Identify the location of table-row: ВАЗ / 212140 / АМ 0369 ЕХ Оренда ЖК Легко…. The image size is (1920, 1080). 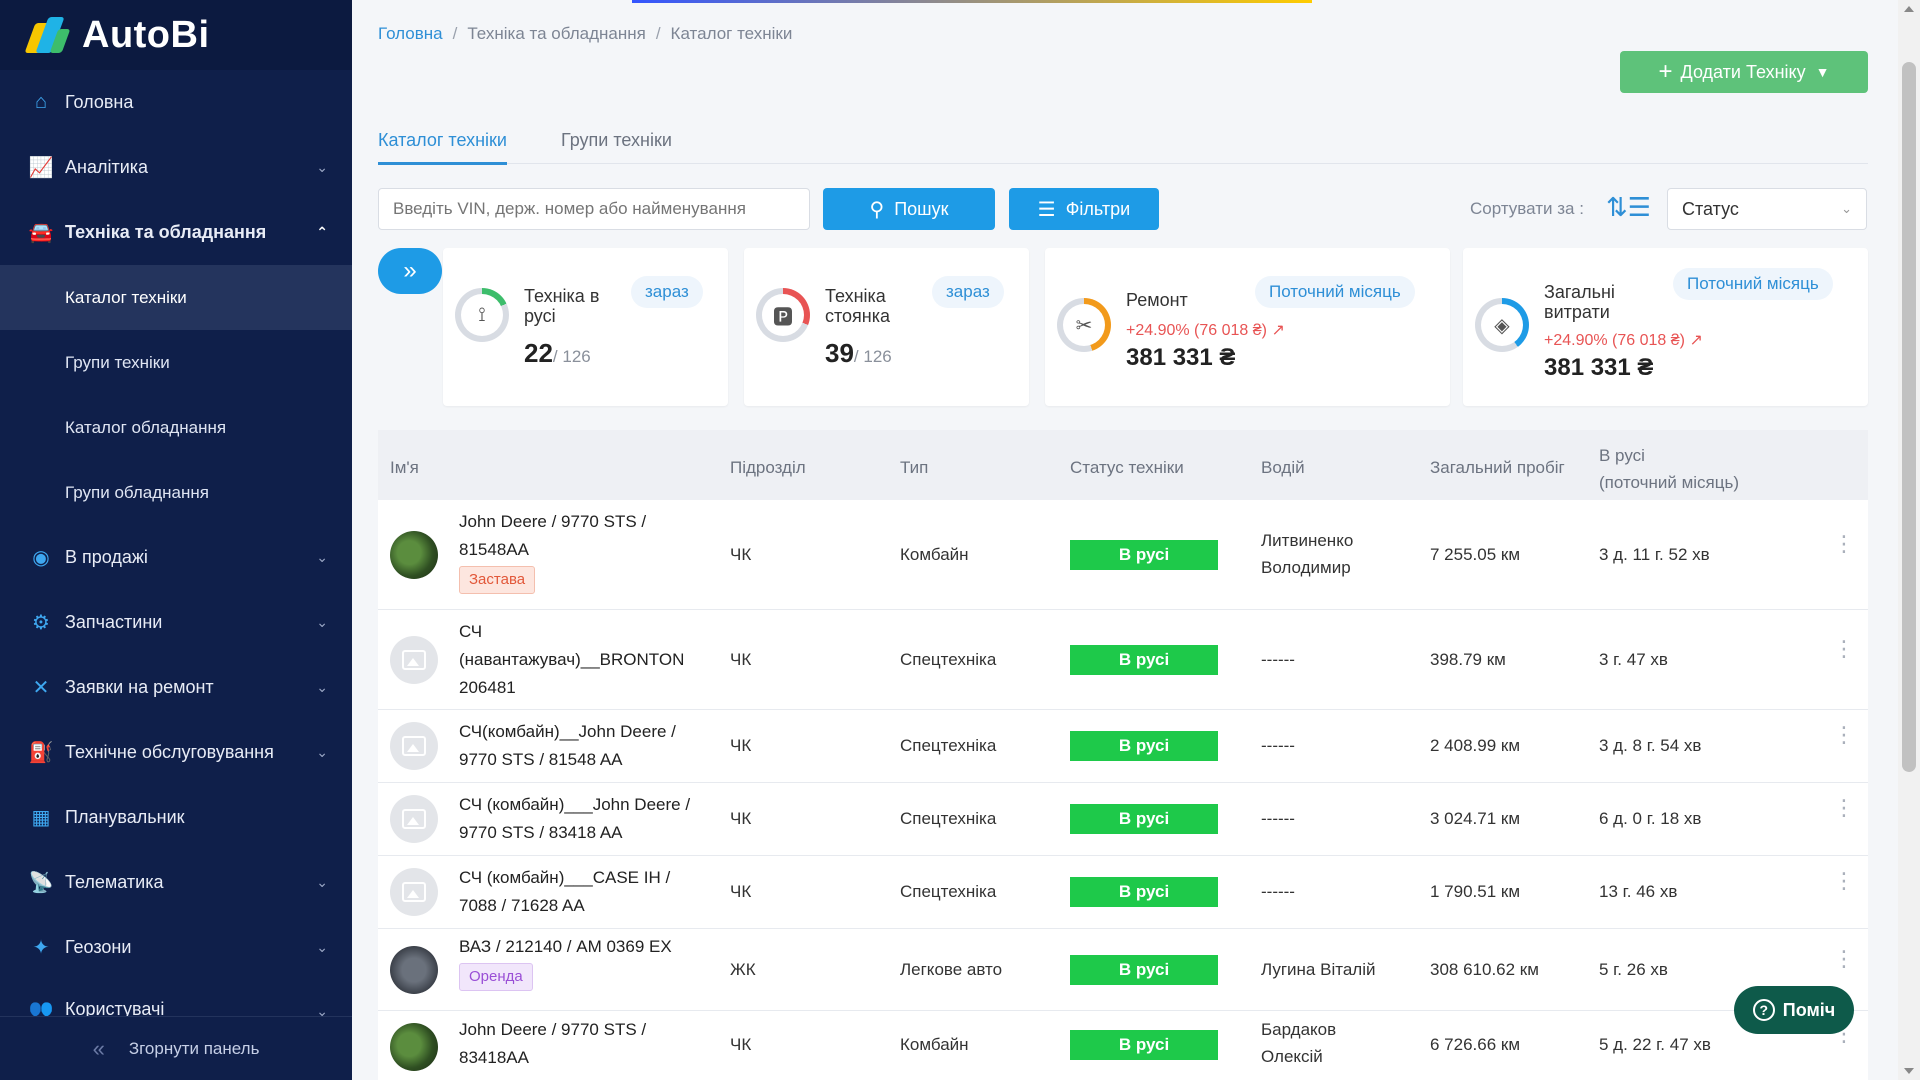
(1123, 970).